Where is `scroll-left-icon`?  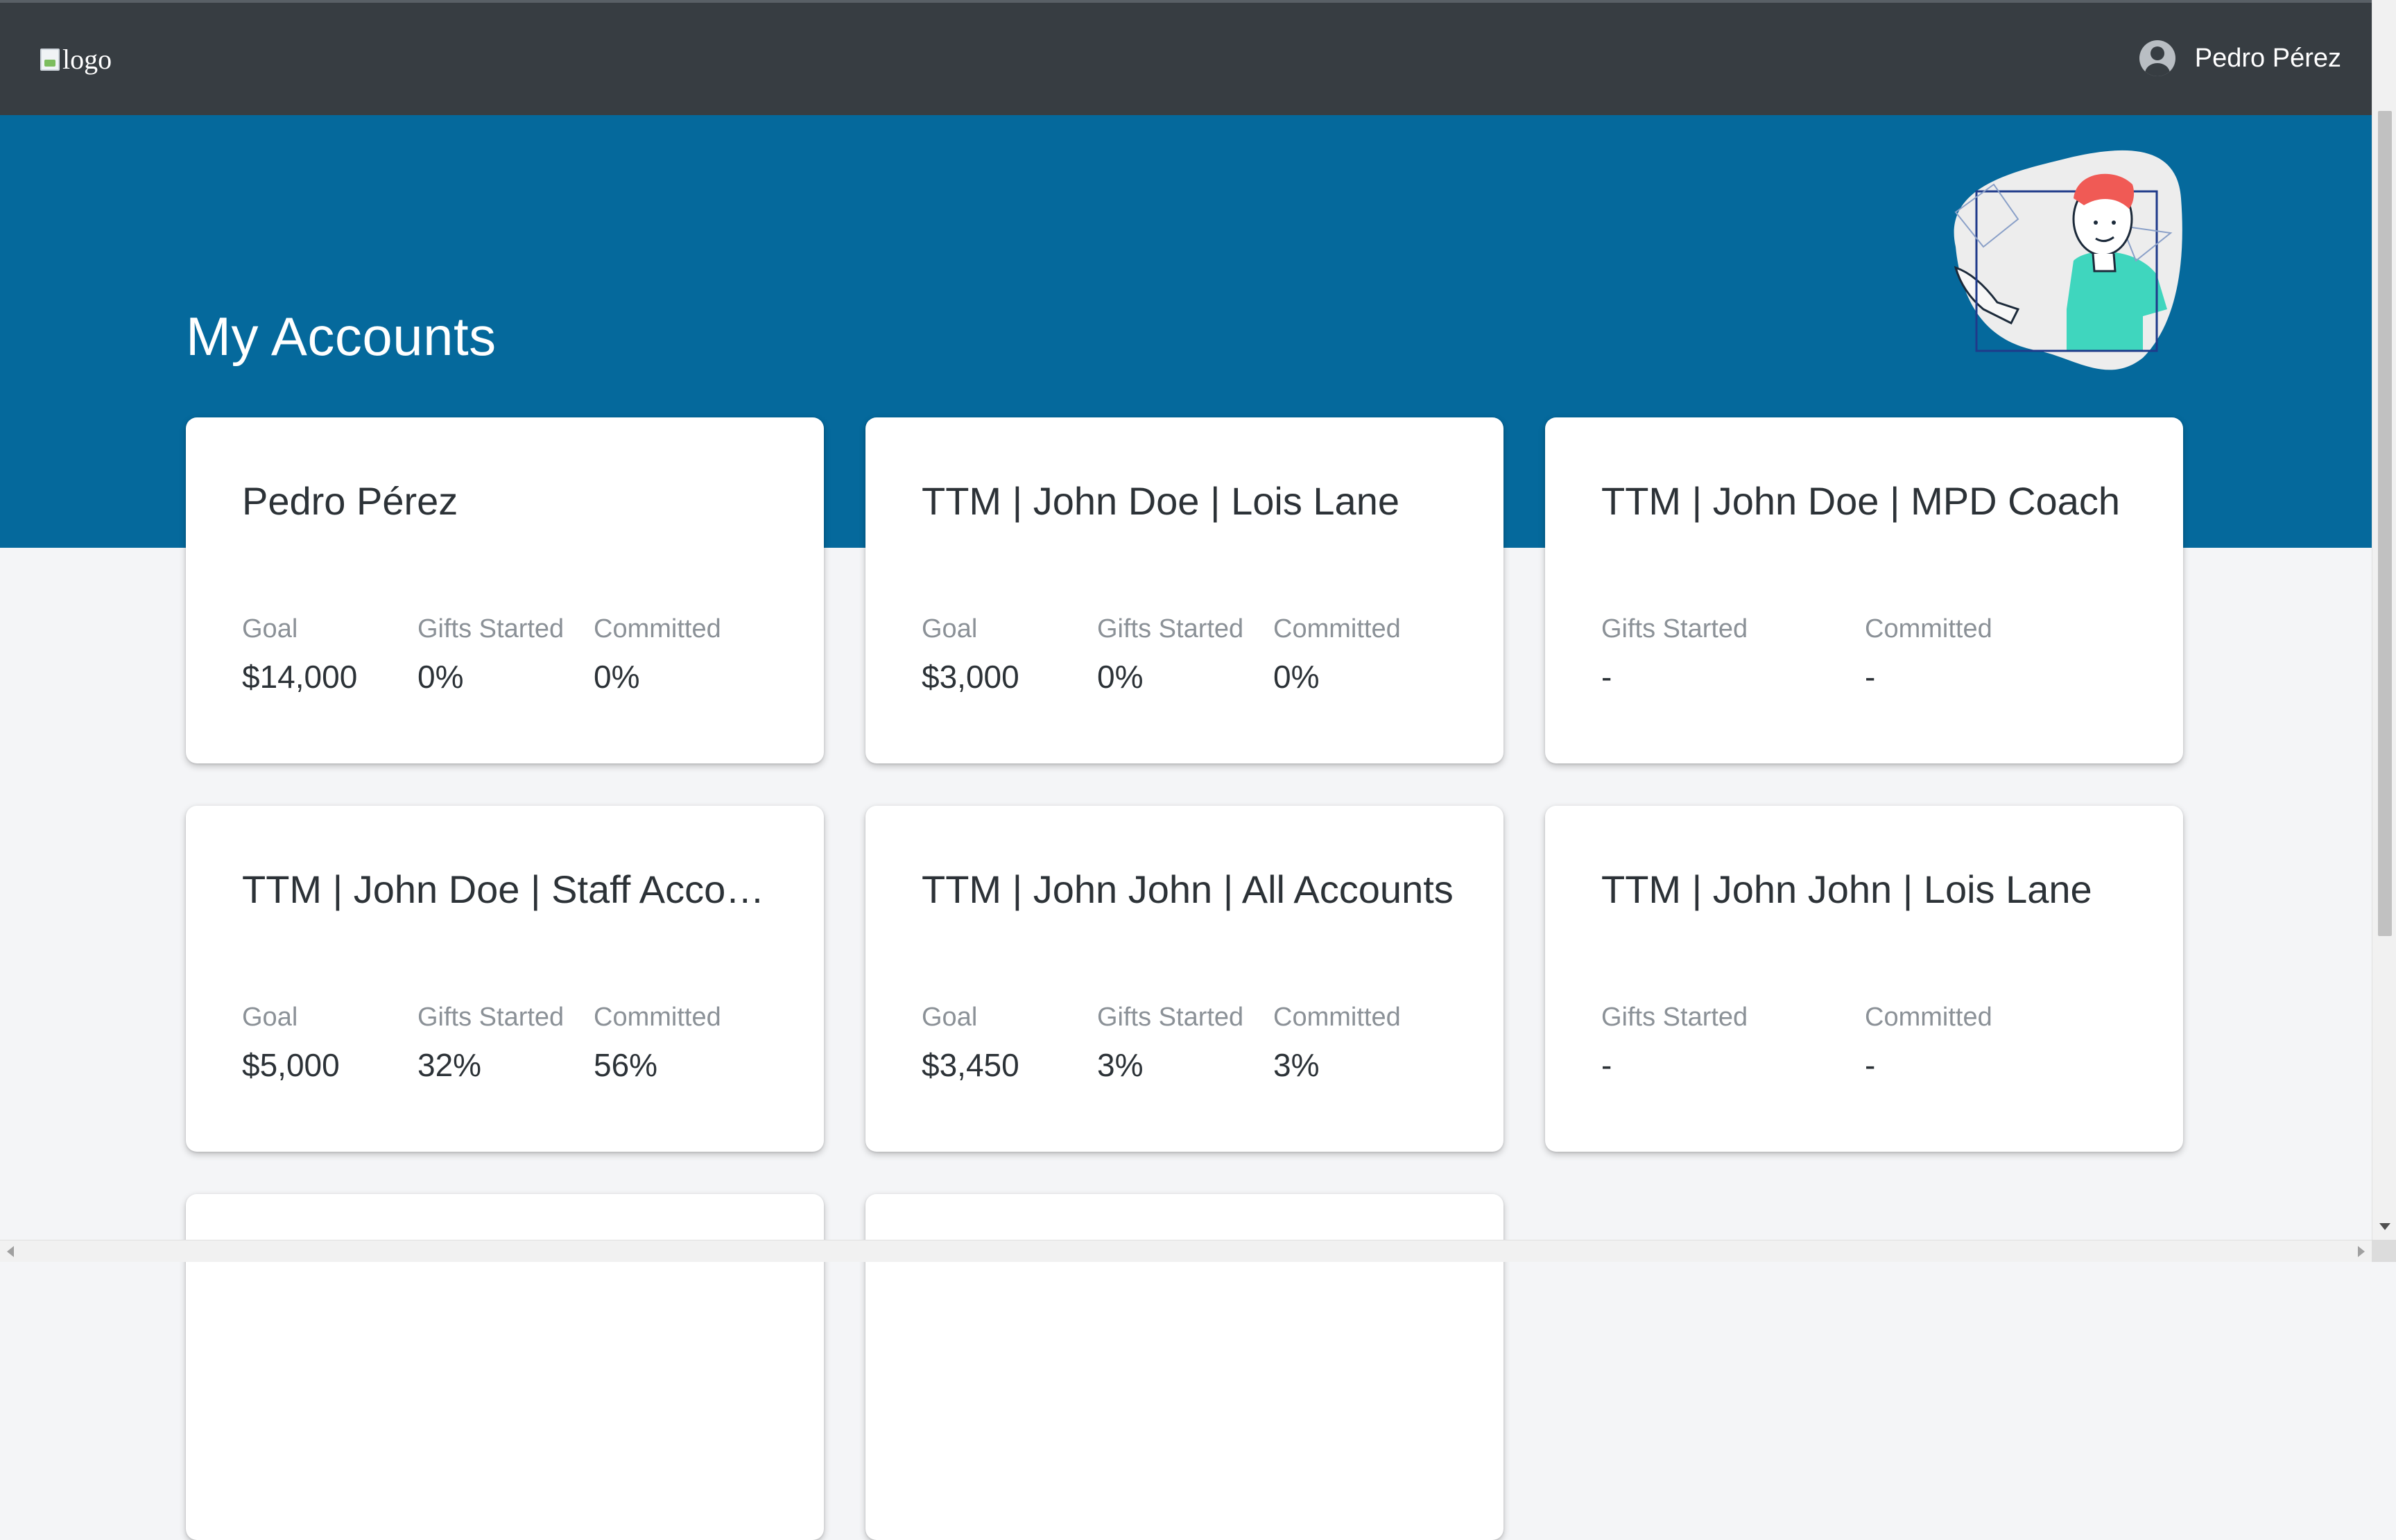
scroll-left-icon is located at coordinates (10, 1251).